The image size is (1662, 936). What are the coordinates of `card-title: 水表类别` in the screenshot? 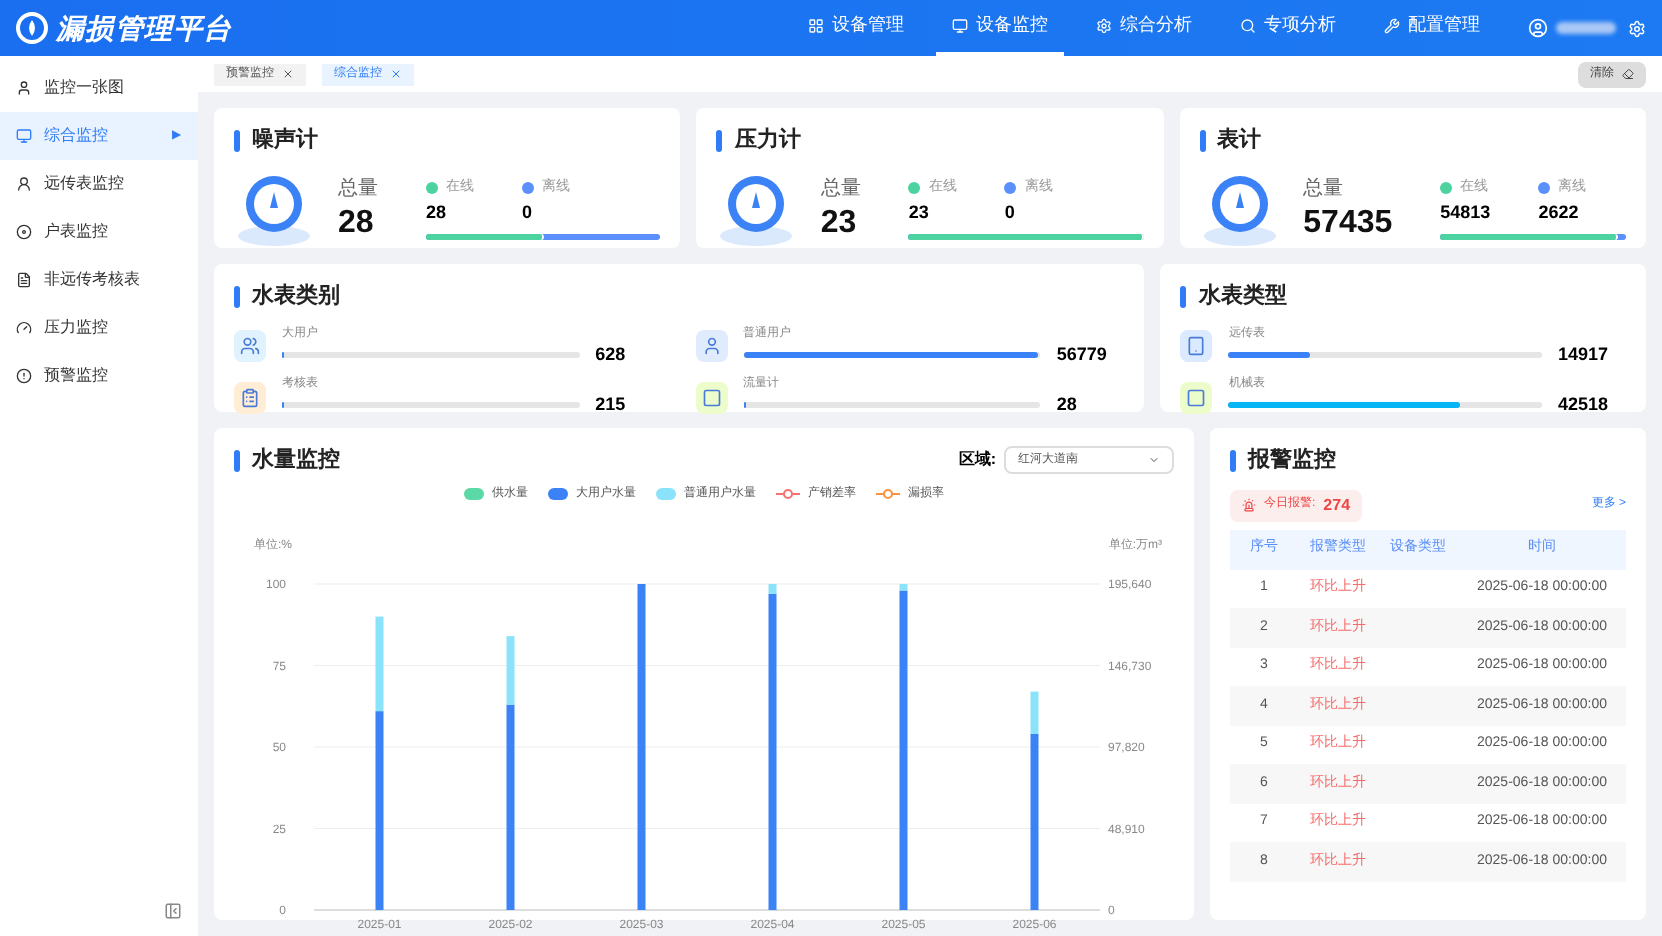 It's located at (296, 296).